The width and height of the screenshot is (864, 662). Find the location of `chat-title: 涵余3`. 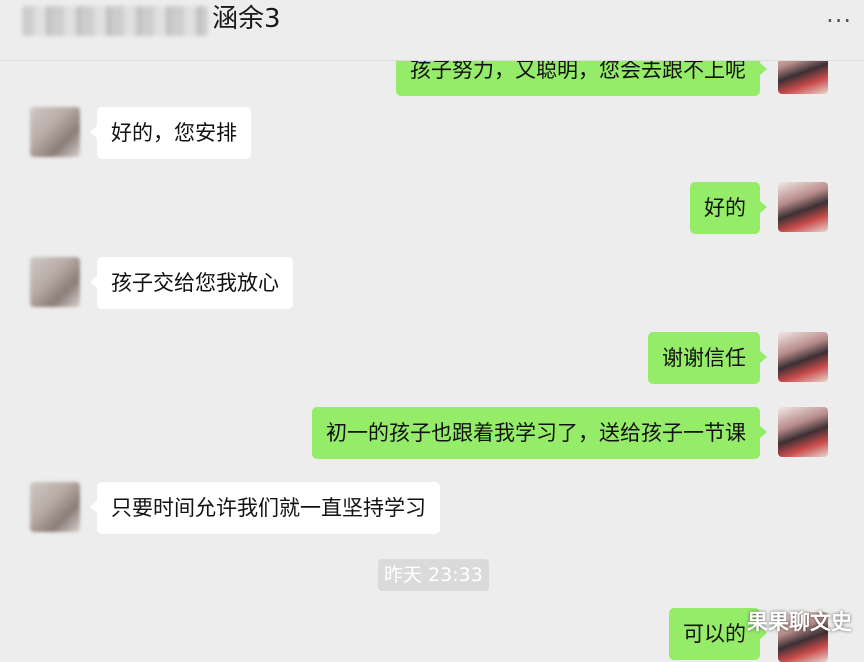

chat-title: 涵余3 is located at coordinates (246, 19).